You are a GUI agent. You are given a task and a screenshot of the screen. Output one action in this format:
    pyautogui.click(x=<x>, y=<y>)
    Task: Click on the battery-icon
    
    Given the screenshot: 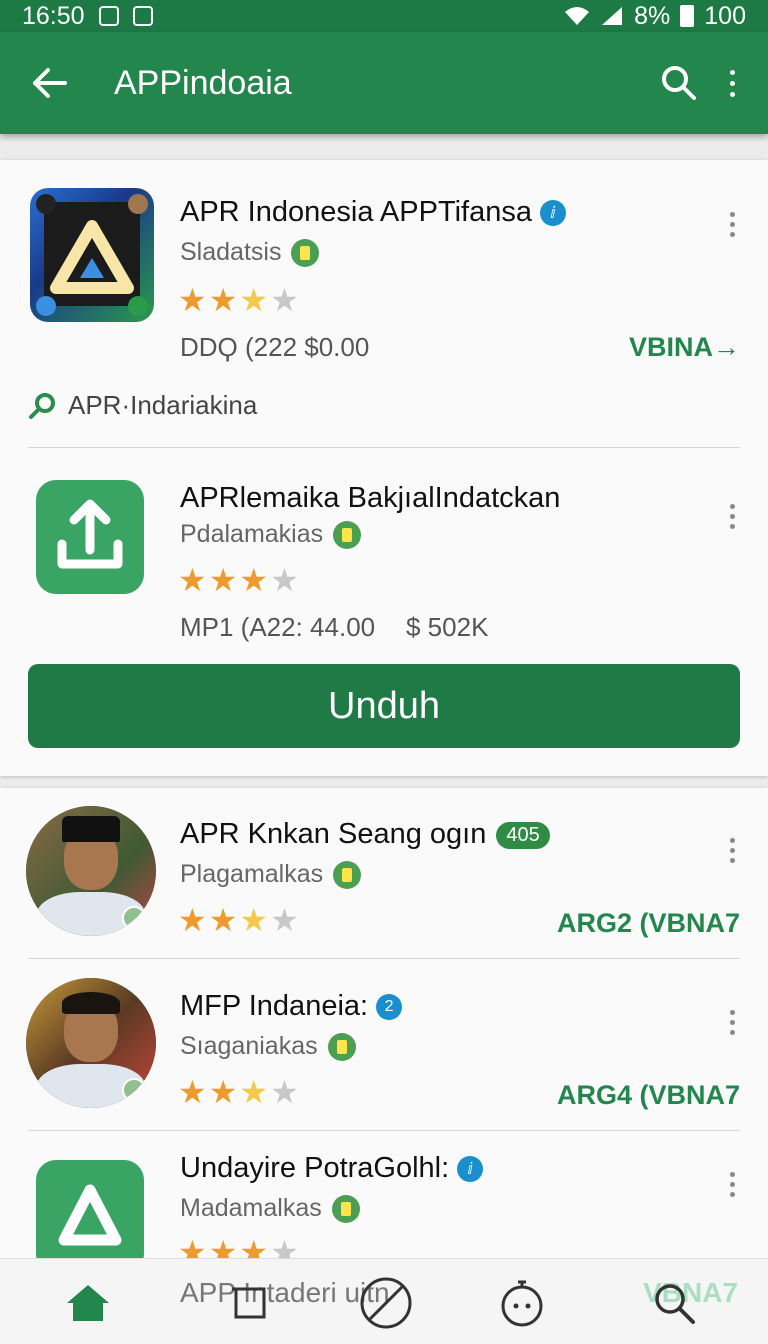 What is the action you would take?
    pyautogui.click(x=687, y=16)
    